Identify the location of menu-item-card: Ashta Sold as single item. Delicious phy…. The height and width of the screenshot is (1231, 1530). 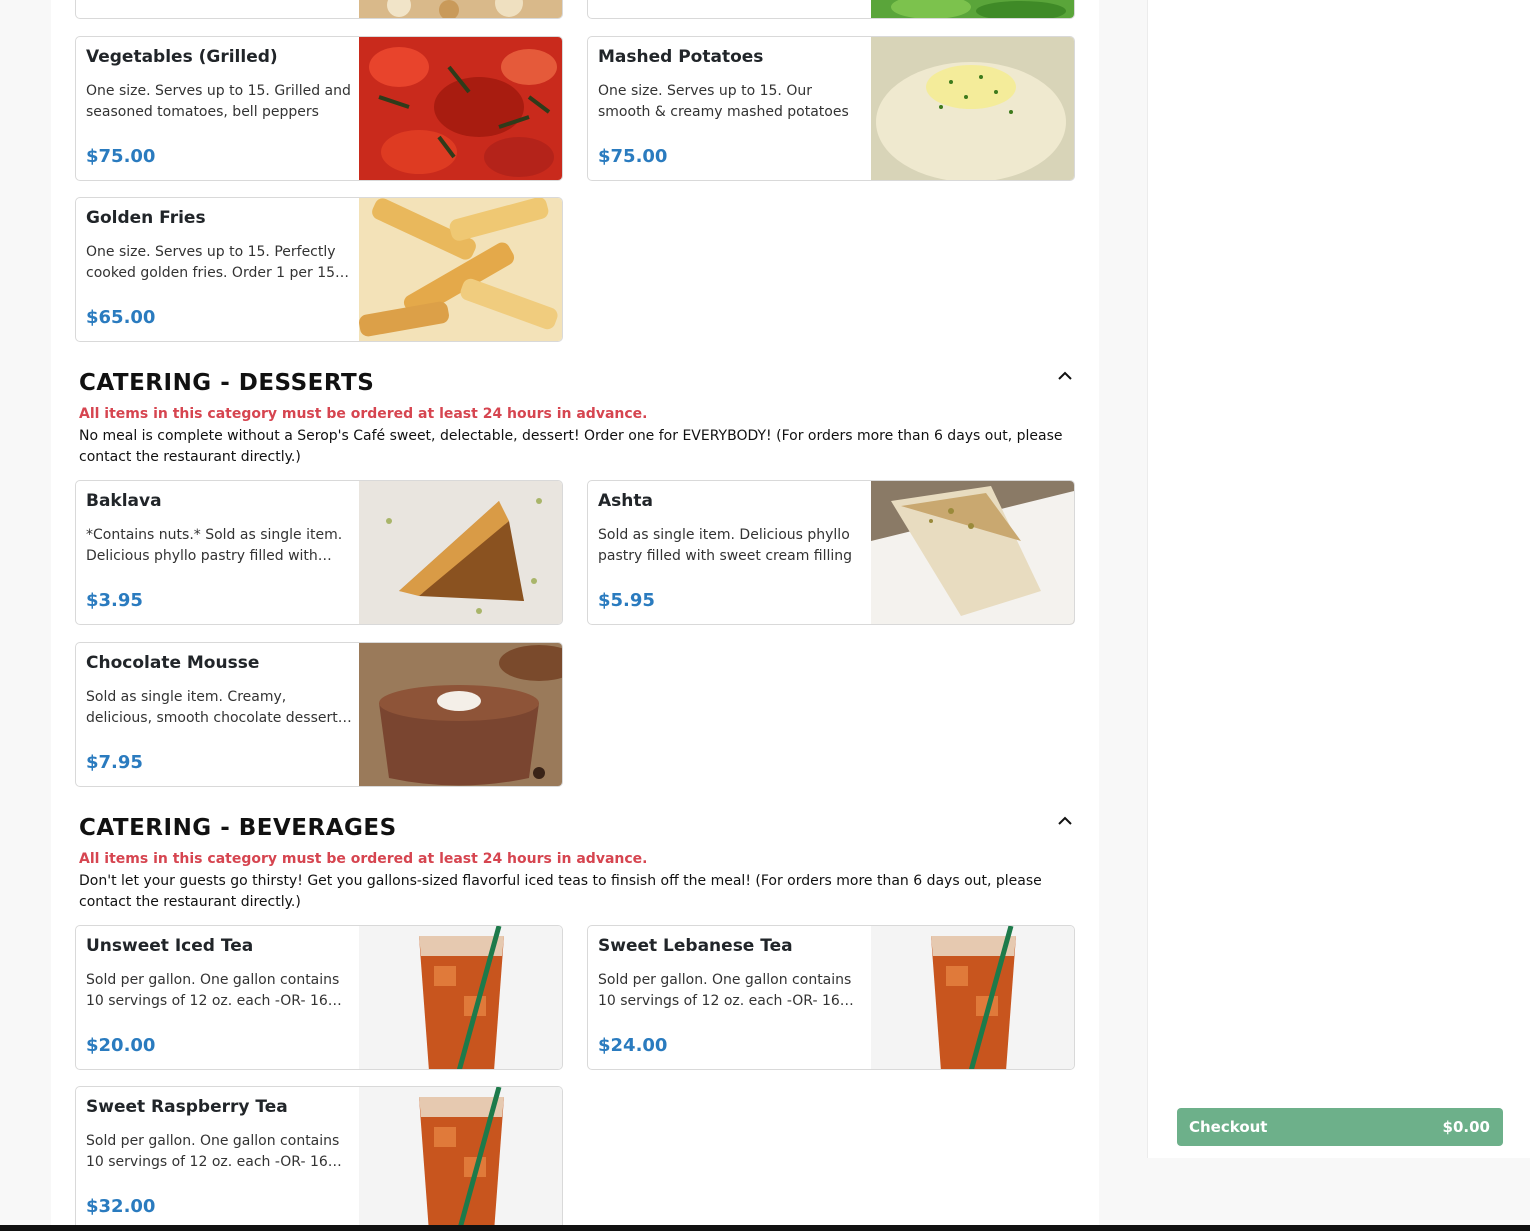
(831, 552).